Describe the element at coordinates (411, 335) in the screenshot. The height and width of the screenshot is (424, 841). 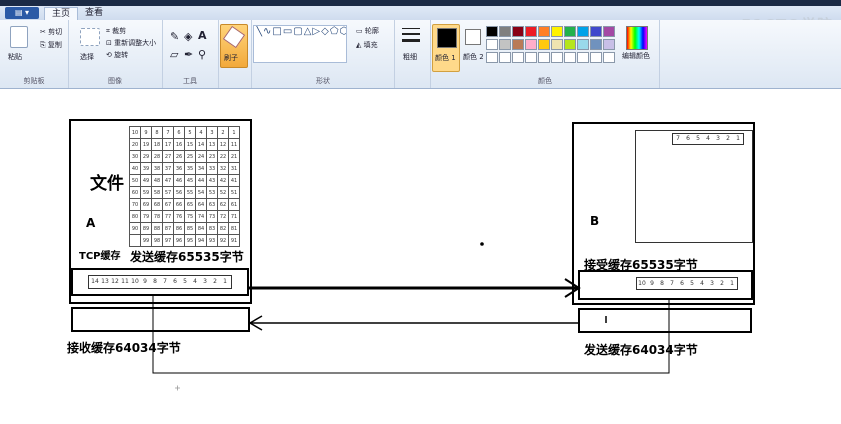
I see `loop-line` at that location.